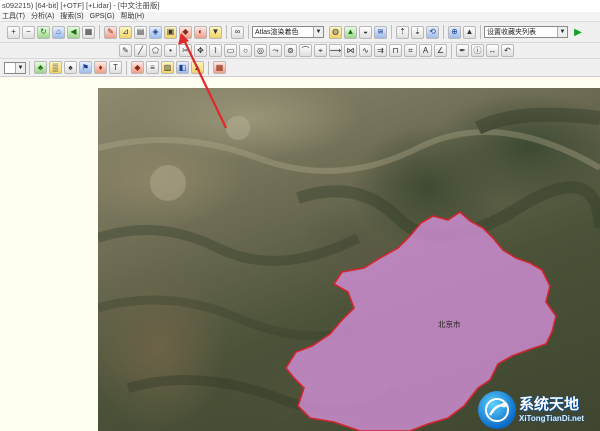 The width and height of the screenshot is (600, 431). Describe the element at coordinates (275, 50) in the screenshot. I see `path-icon: ⤳` at that location.